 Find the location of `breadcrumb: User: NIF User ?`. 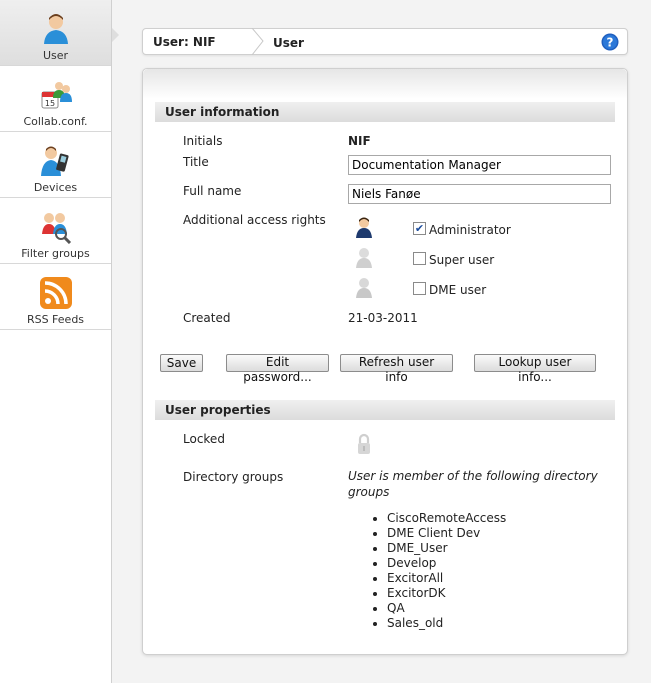

breadcrumb: User: NIF User ? is located at coordinates (385, 41).